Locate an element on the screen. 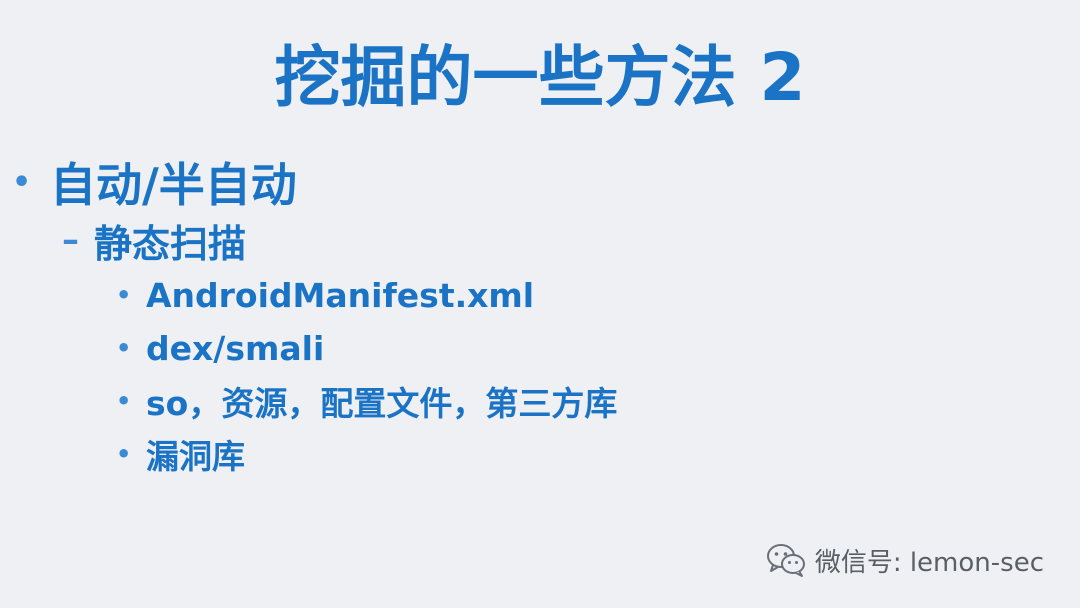  bullet-level2: – 静态扫描 is located at coordinates (154, 240).